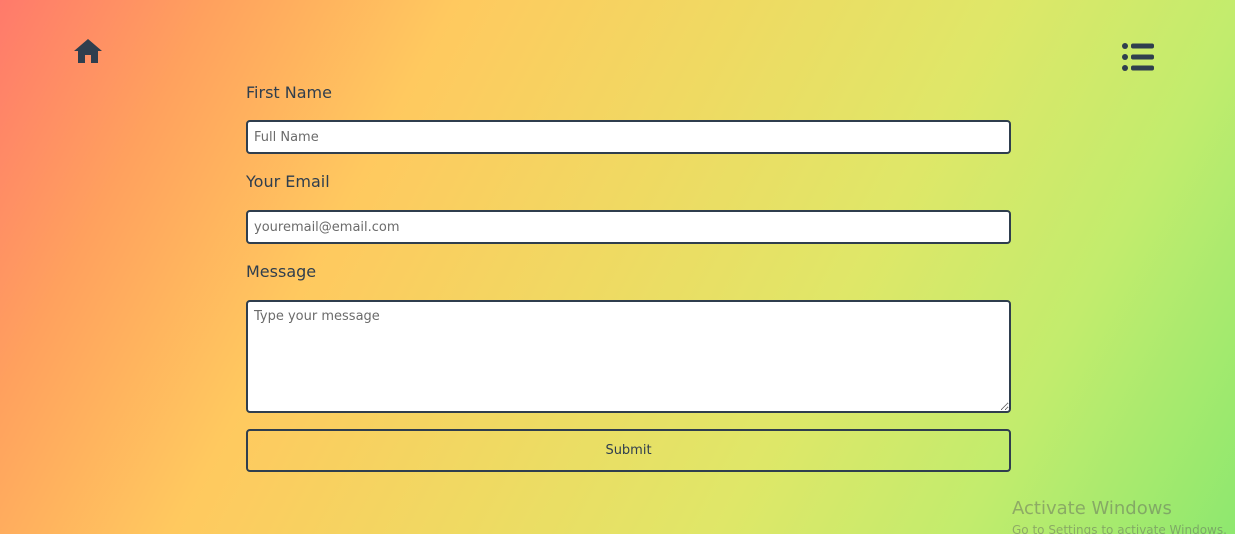 This screenshot has height=534, width=1235. Describe the element at coordinates (628, 450) in the screenshot. I see `submit-button: Submit` at that location.